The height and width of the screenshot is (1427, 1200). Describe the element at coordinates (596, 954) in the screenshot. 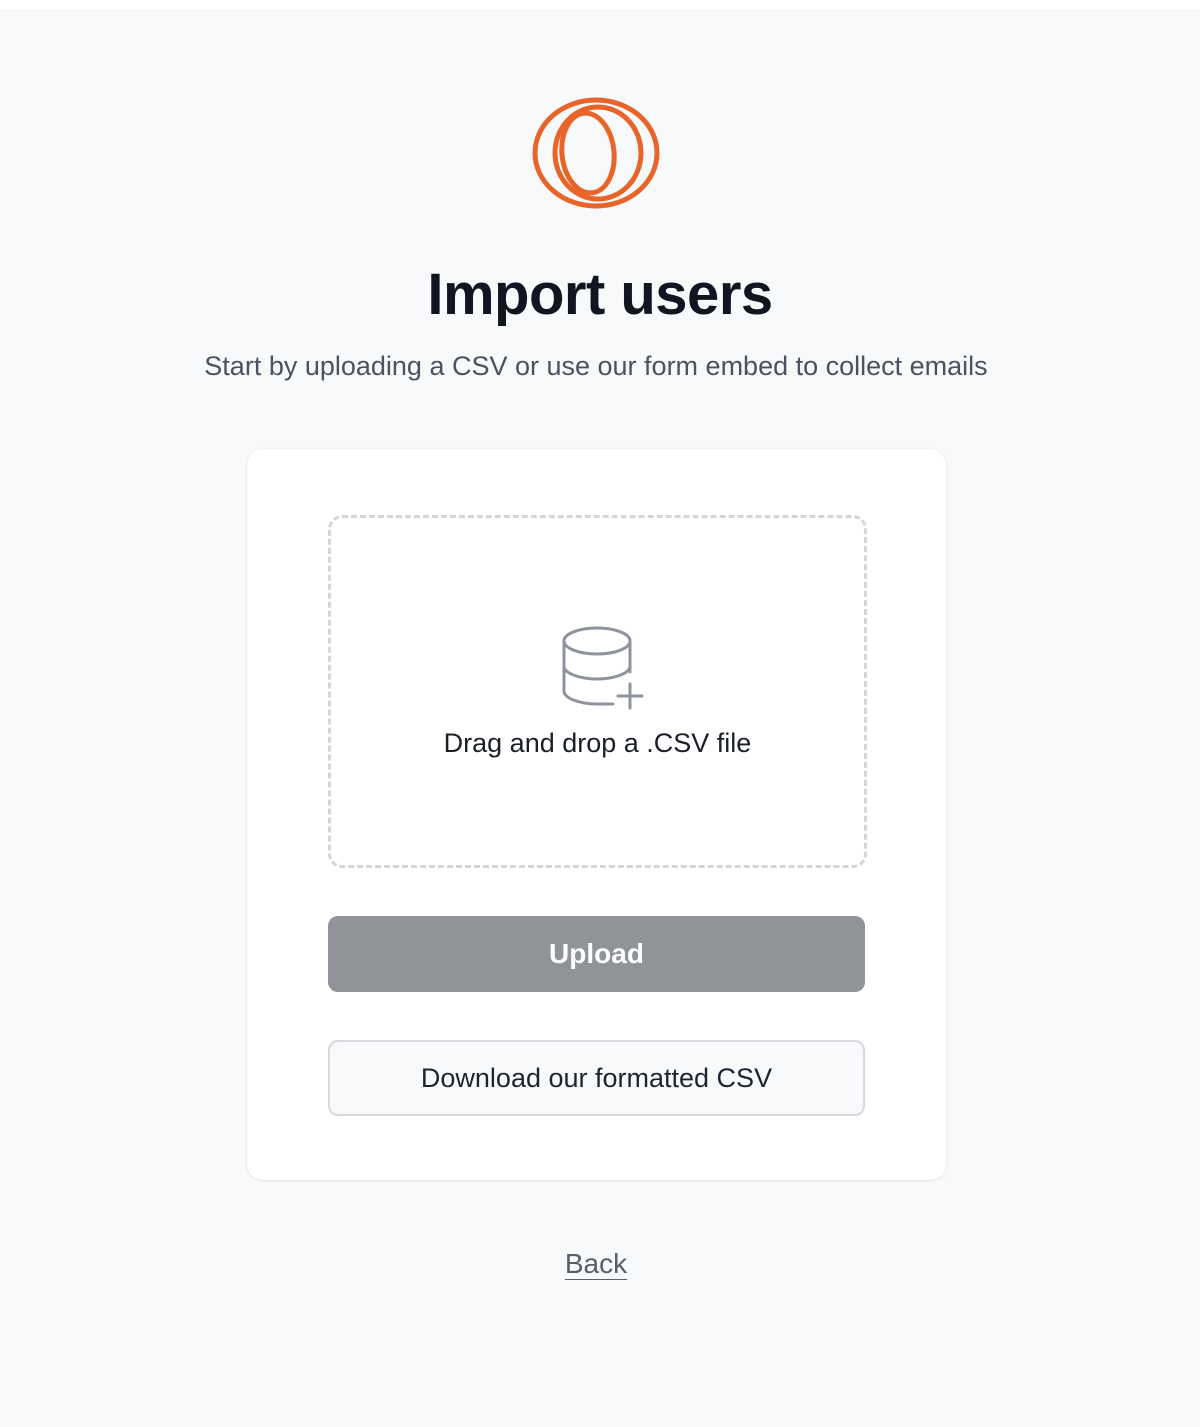

I see `upload-button: Upload` at that location.